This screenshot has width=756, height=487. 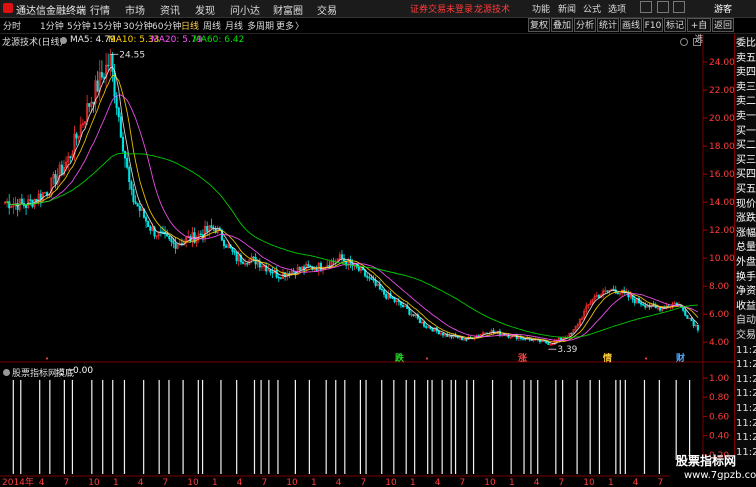 I want to click on indicator-name: 摸底, so click(x=65, y=372).